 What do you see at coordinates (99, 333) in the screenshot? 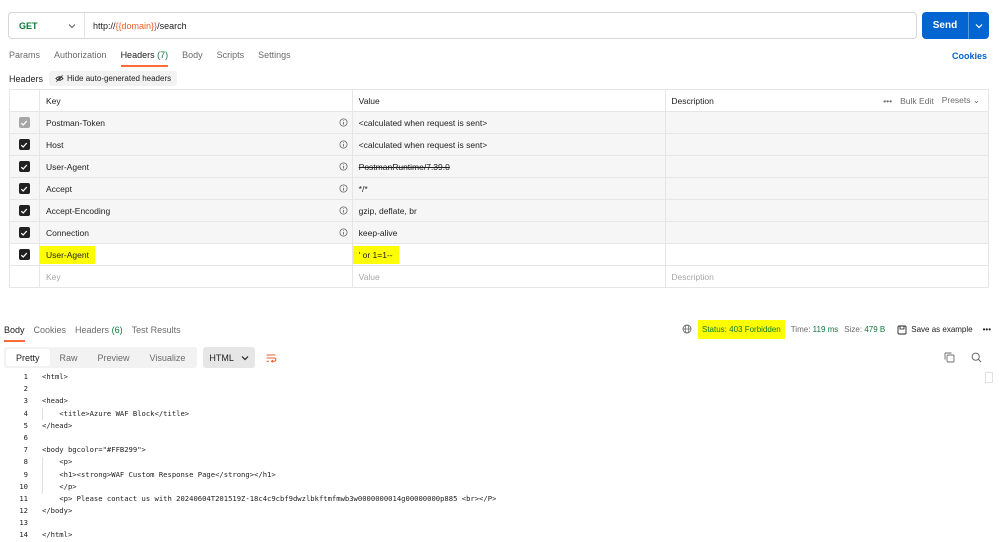
I see `tab-response-headers: Headers (6)` at bounding box center [99, 333].